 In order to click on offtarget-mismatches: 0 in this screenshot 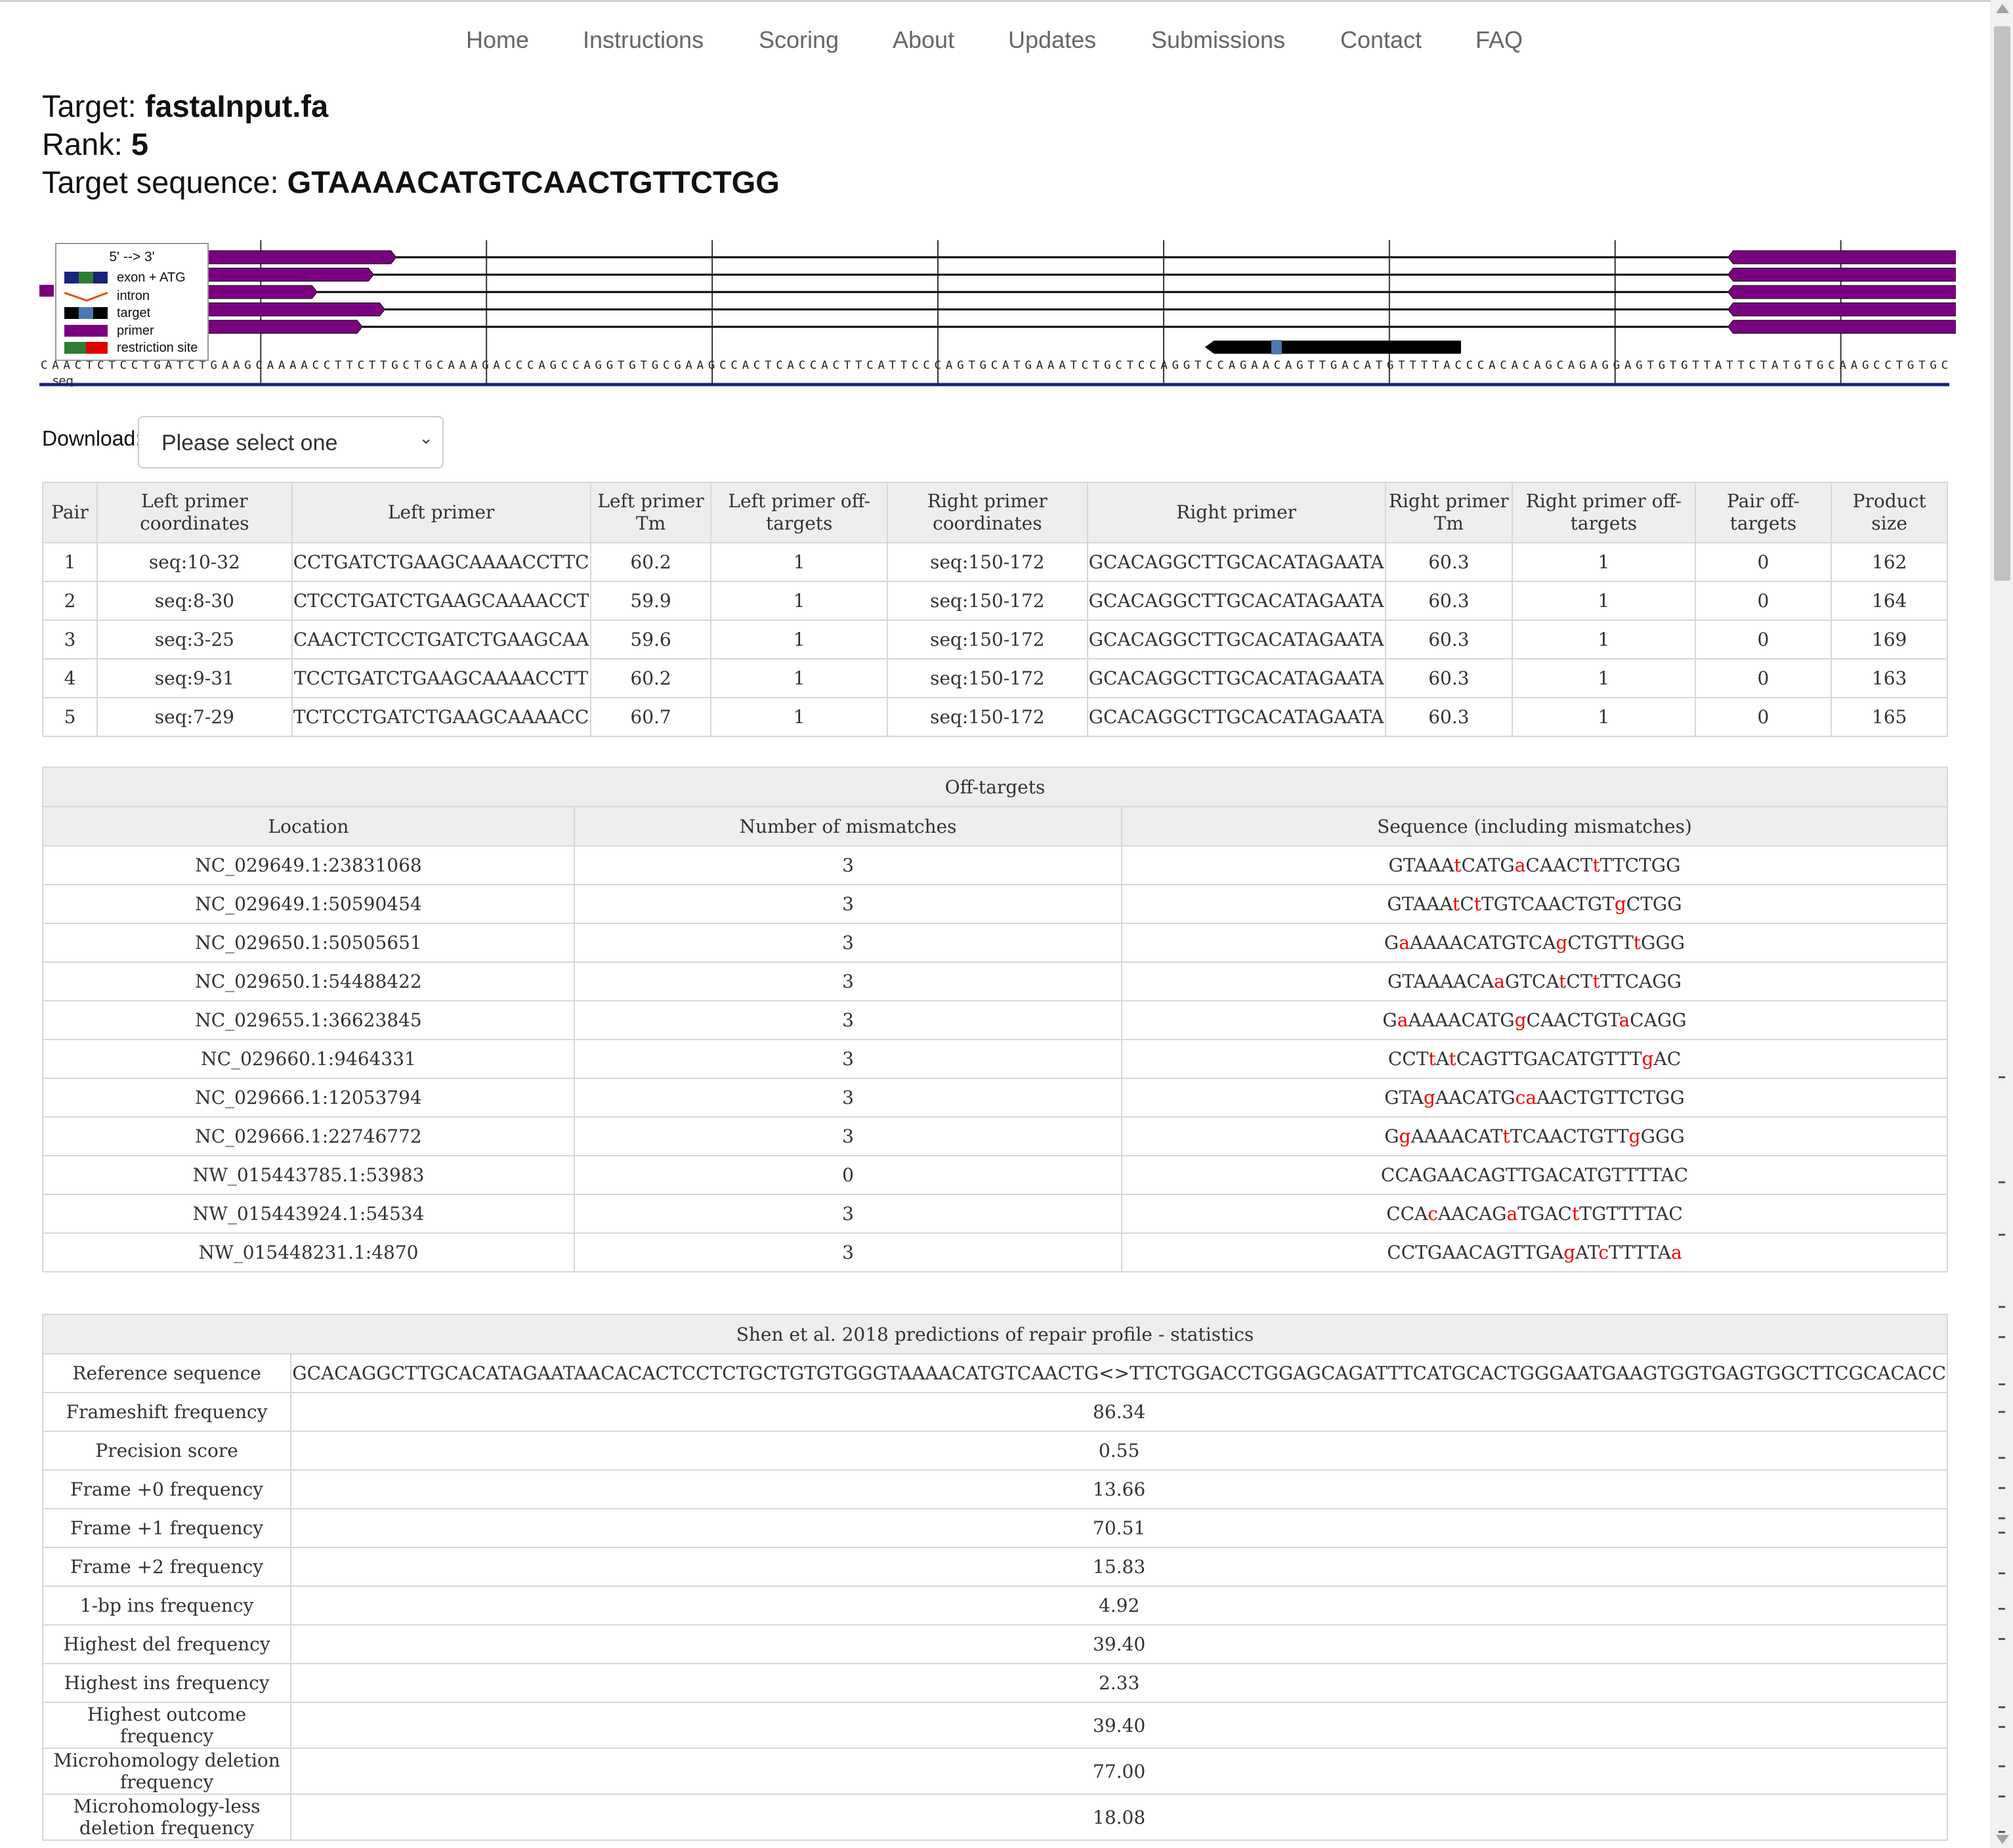, I will do `click(848, 1175)`.